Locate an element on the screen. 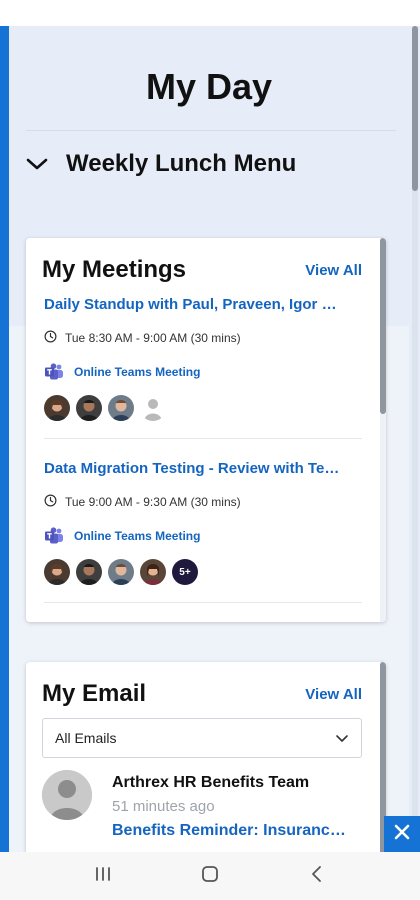 This screenshot has height=900, width=420. email-filter-select: All Emails is located at coordinates (202, 738).